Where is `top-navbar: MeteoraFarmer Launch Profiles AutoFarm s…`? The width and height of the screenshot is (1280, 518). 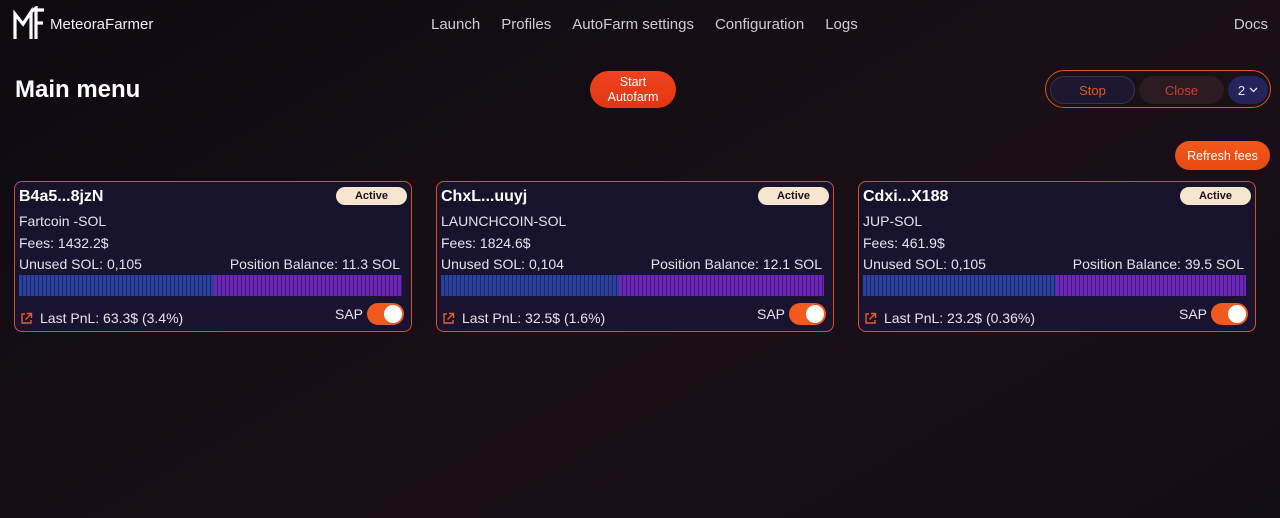
top-navbar: MeteoraFarmer Launch Profiles AutoFarm s… is located at coordinates (640, 25).